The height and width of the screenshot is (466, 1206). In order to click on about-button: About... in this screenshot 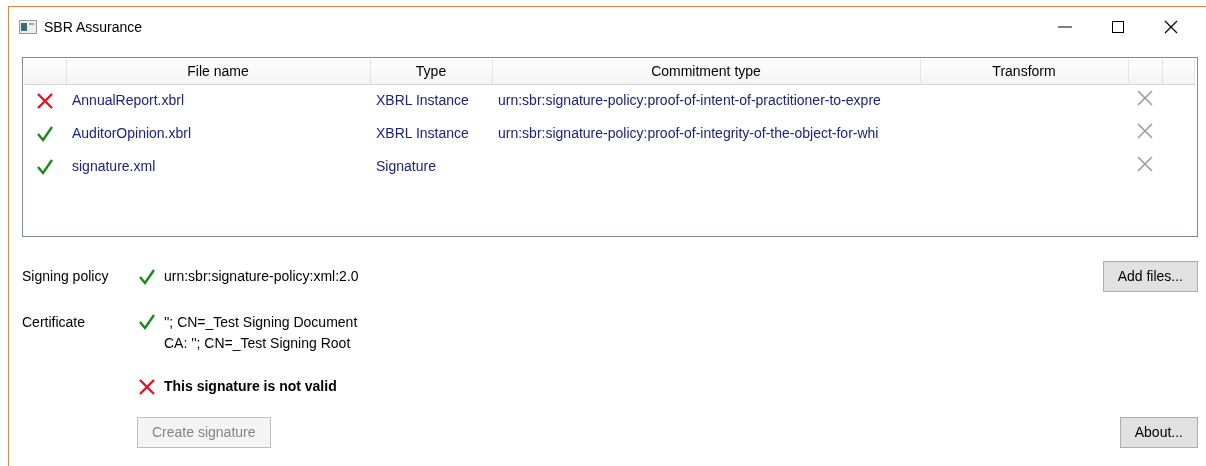, I will do `click(1158, 432)`.